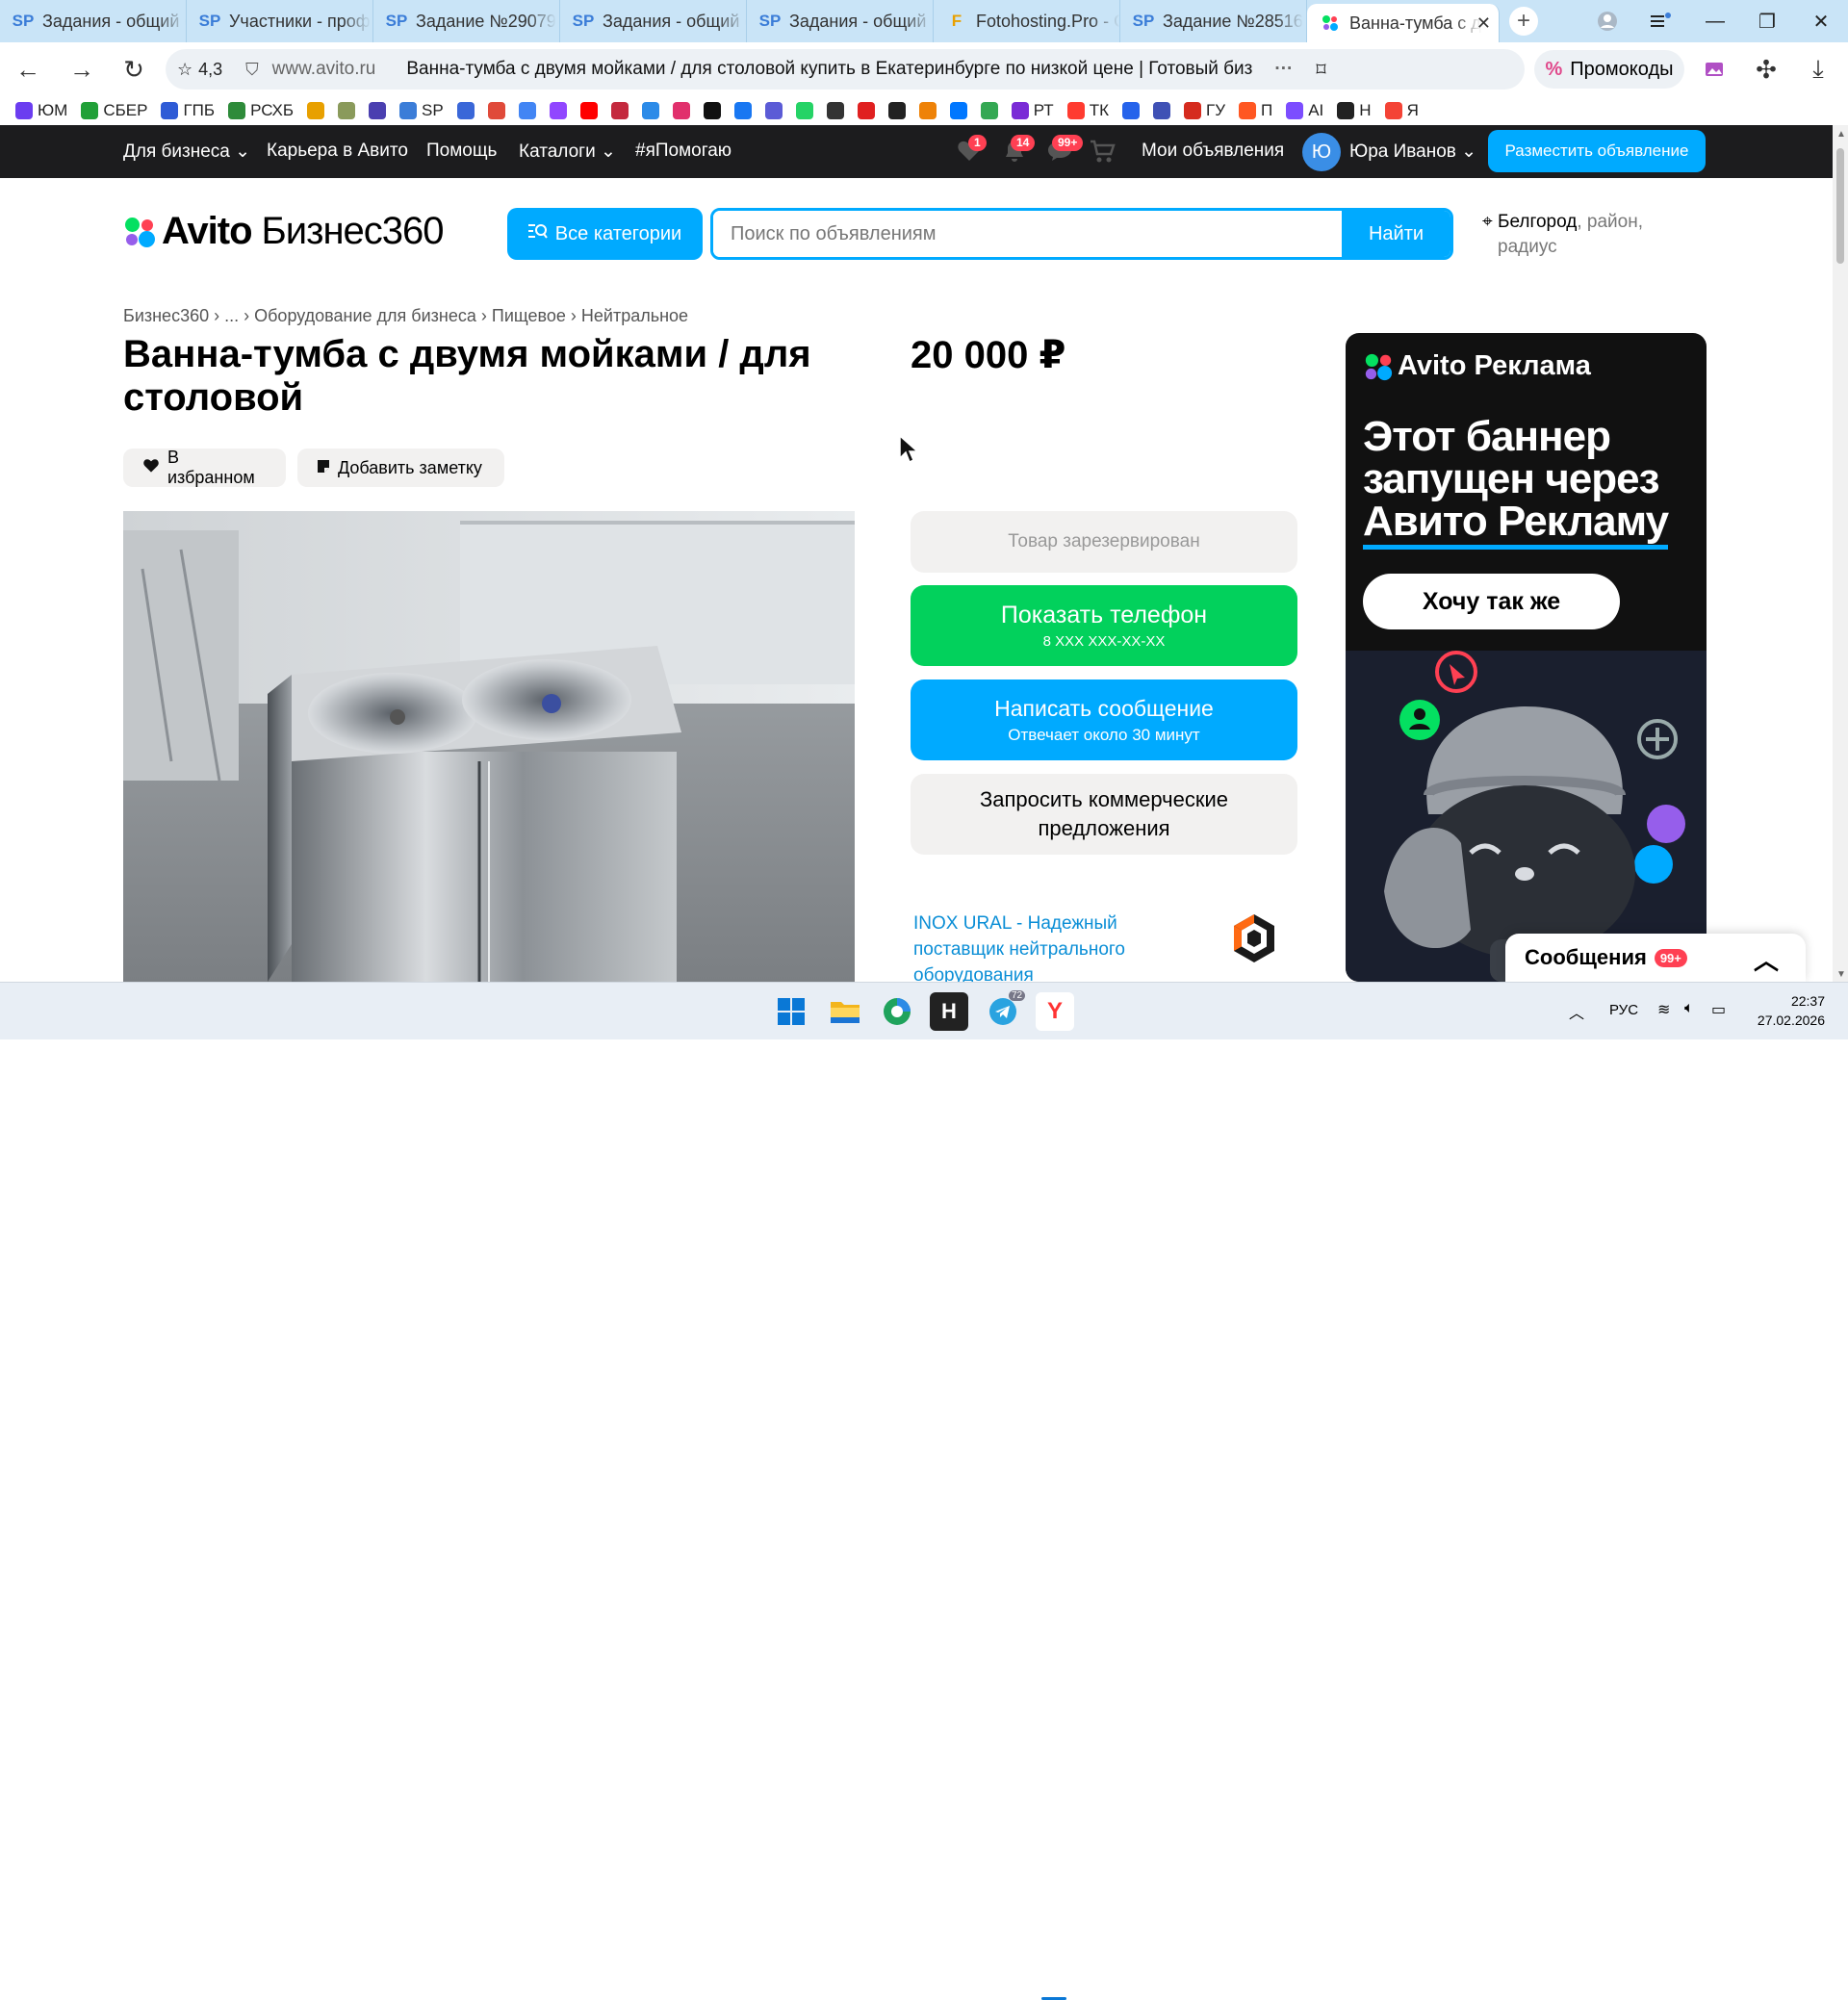 The image size is (1848, 2000). What do you see at coordinates (1320, 70) in the screenshot?
I see `bookmark-icon: ⌑` at bounding box center [1320, 70].